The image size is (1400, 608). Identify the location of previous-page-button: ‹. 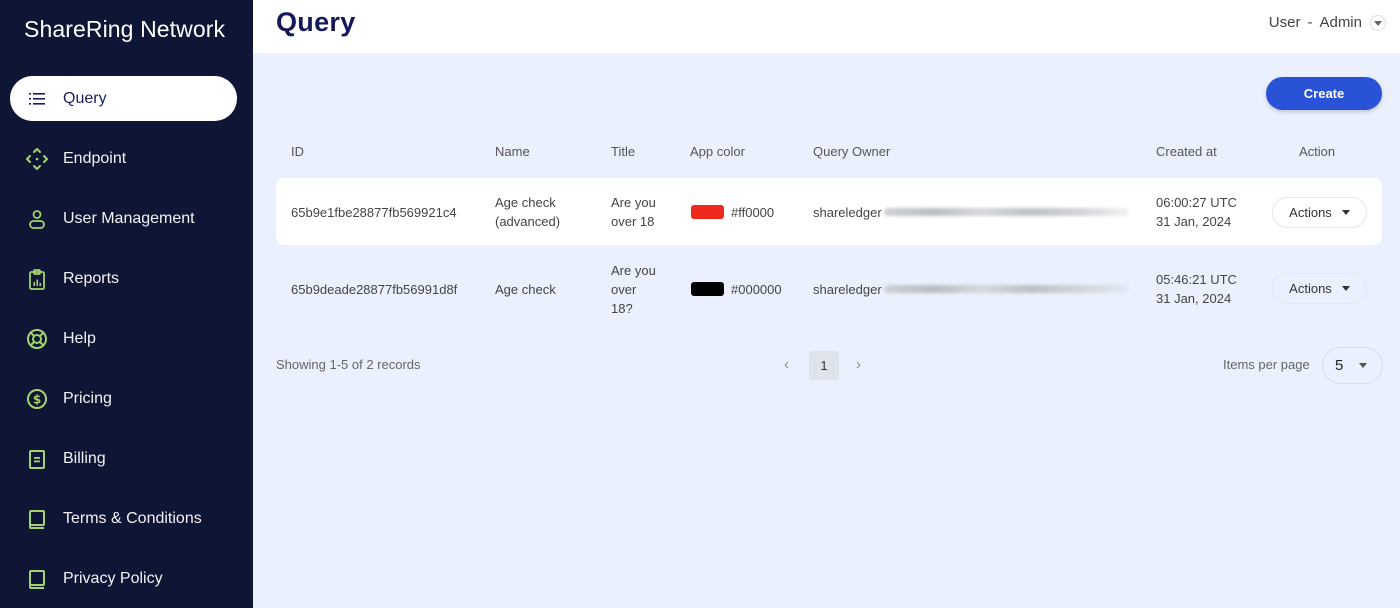
(786, 364).